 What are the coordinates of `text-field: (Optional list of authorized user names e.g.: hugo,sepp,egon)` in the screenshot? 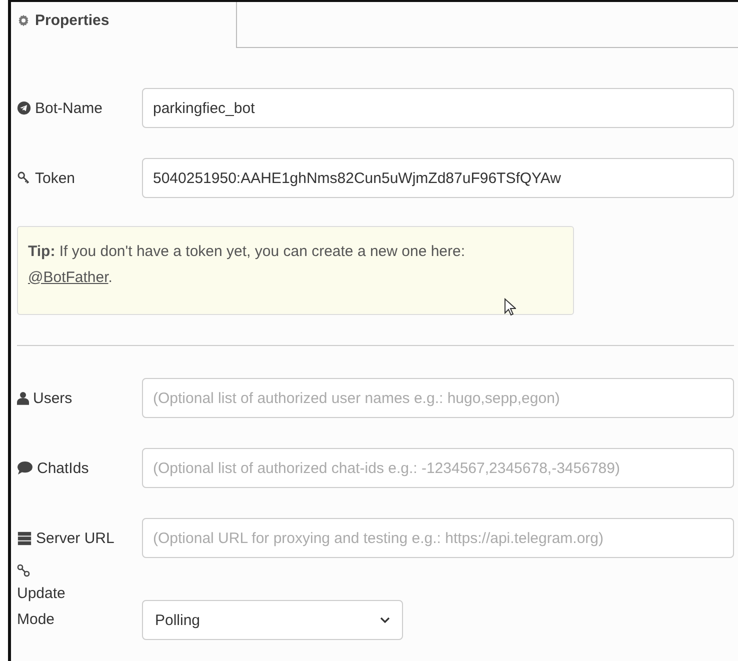 It's located at (438, 398).